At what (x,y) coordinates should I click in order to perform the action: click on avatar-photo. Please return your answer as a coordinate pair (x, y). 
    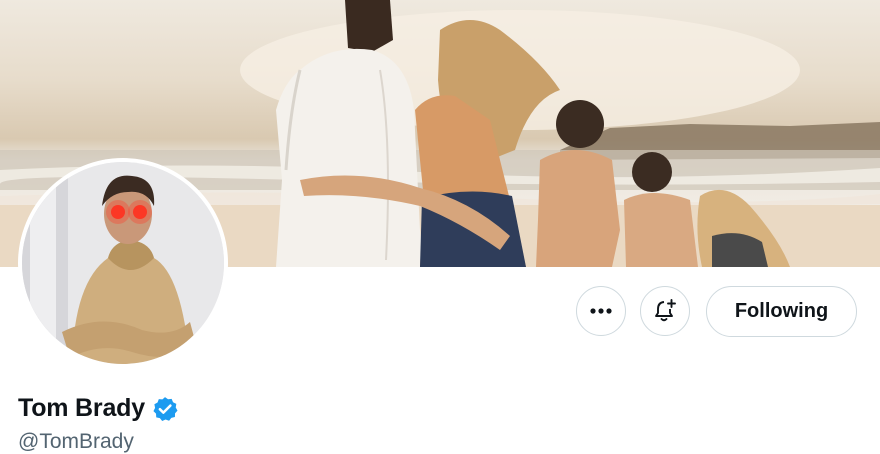
    Looking at the image, I should click on (123, 263).